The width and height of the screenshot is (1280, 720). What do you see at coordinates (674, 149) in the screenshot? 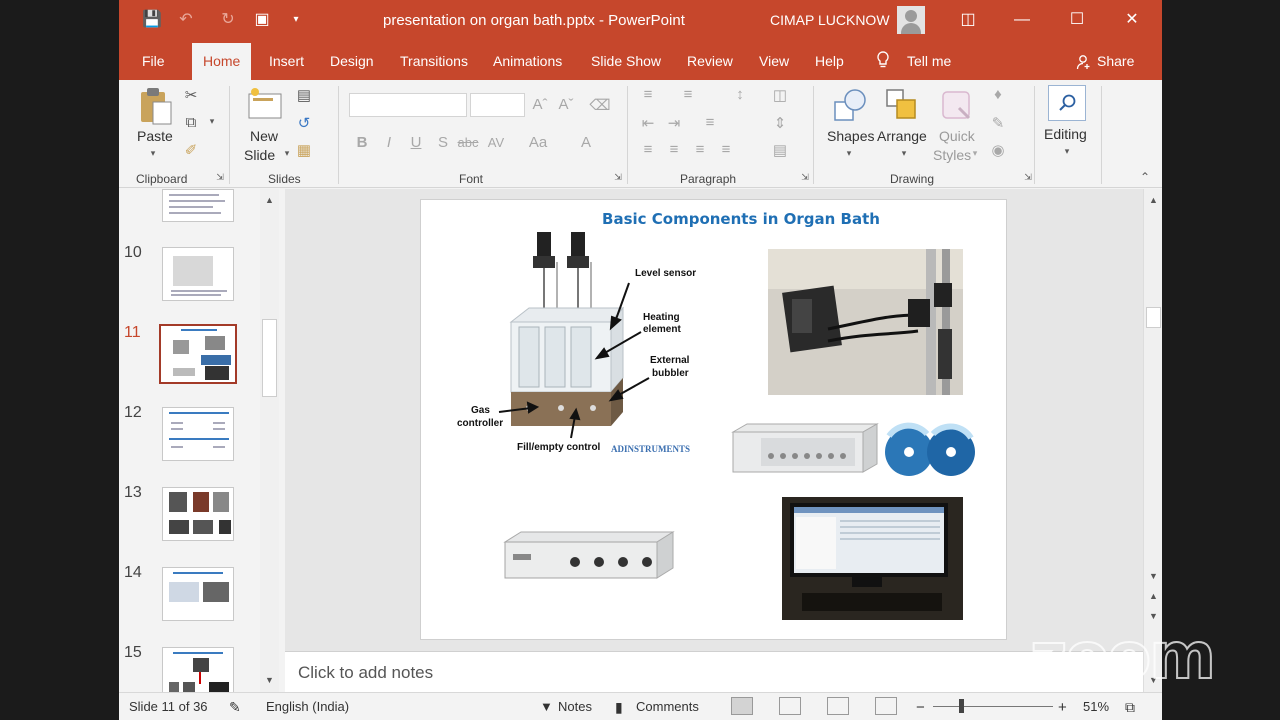
I see `align-center-icon: ≡` at bounding box center [674, 149].